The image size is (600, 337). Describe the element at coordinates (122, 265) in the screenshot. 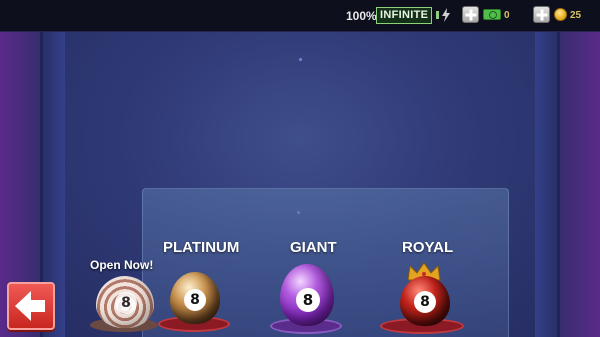

I see `open-now-label: Open Now!` at that location.